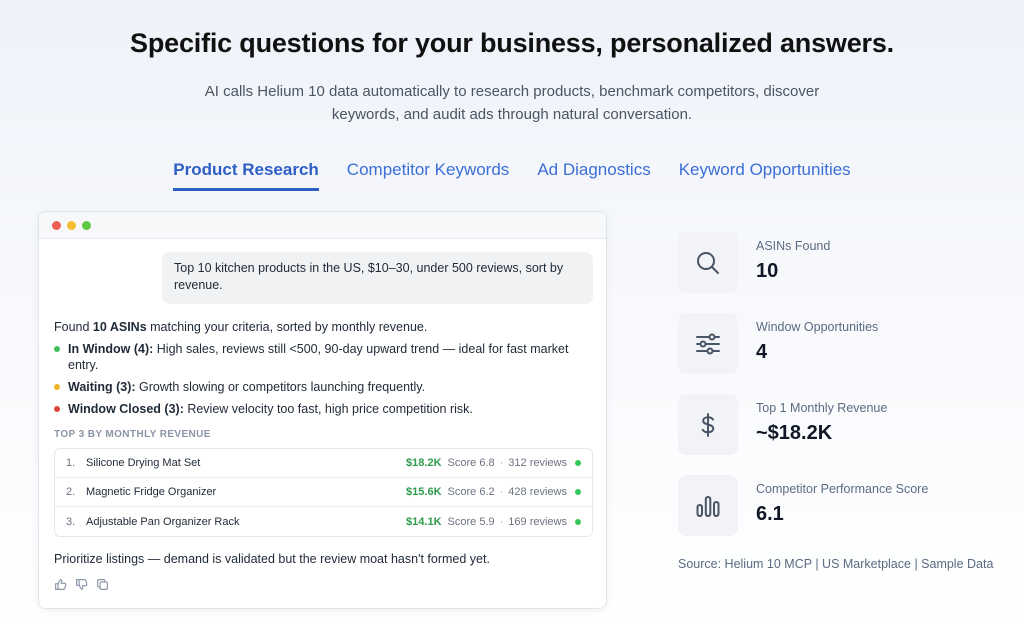 The width and height of the screenshot is (1024, 633). Describe the element at coordinates (119, 327) in the screenshot. I see `reply-intro-count: 10 ASINs` at that location.